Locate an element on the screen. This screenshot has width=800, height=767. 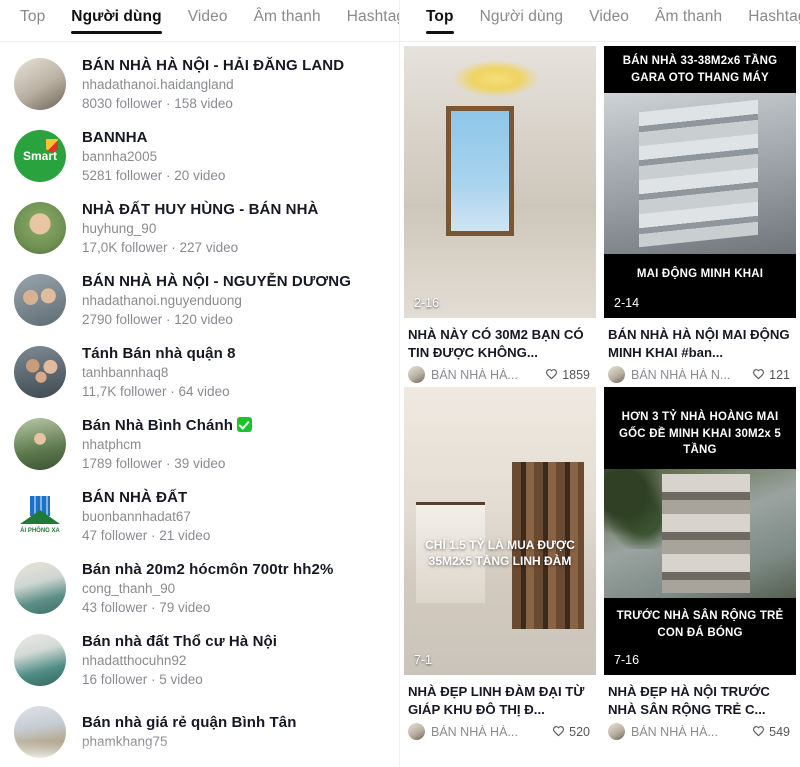
user-display-name: NHÀ ĐẤT HUY HÙNG - BÁN NHÀ is located at coordinates (200, 209).